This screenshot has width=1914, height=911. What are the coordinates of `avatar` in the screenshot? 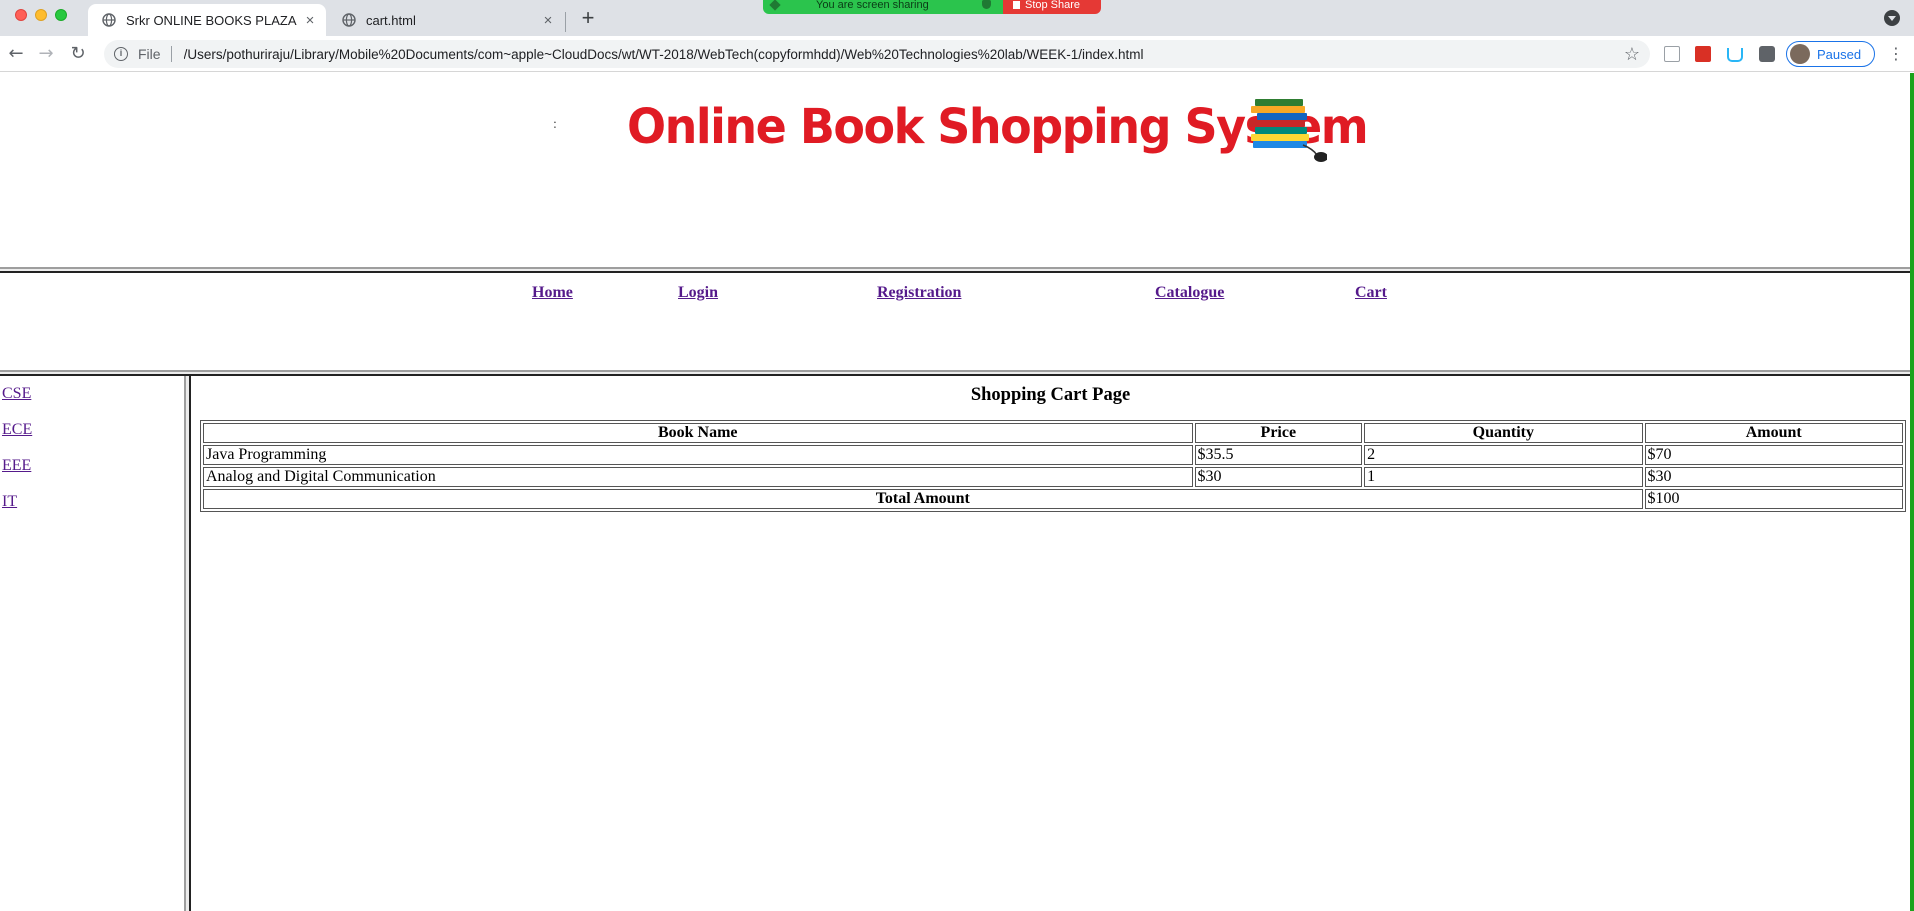 It's located at (1800, 54).